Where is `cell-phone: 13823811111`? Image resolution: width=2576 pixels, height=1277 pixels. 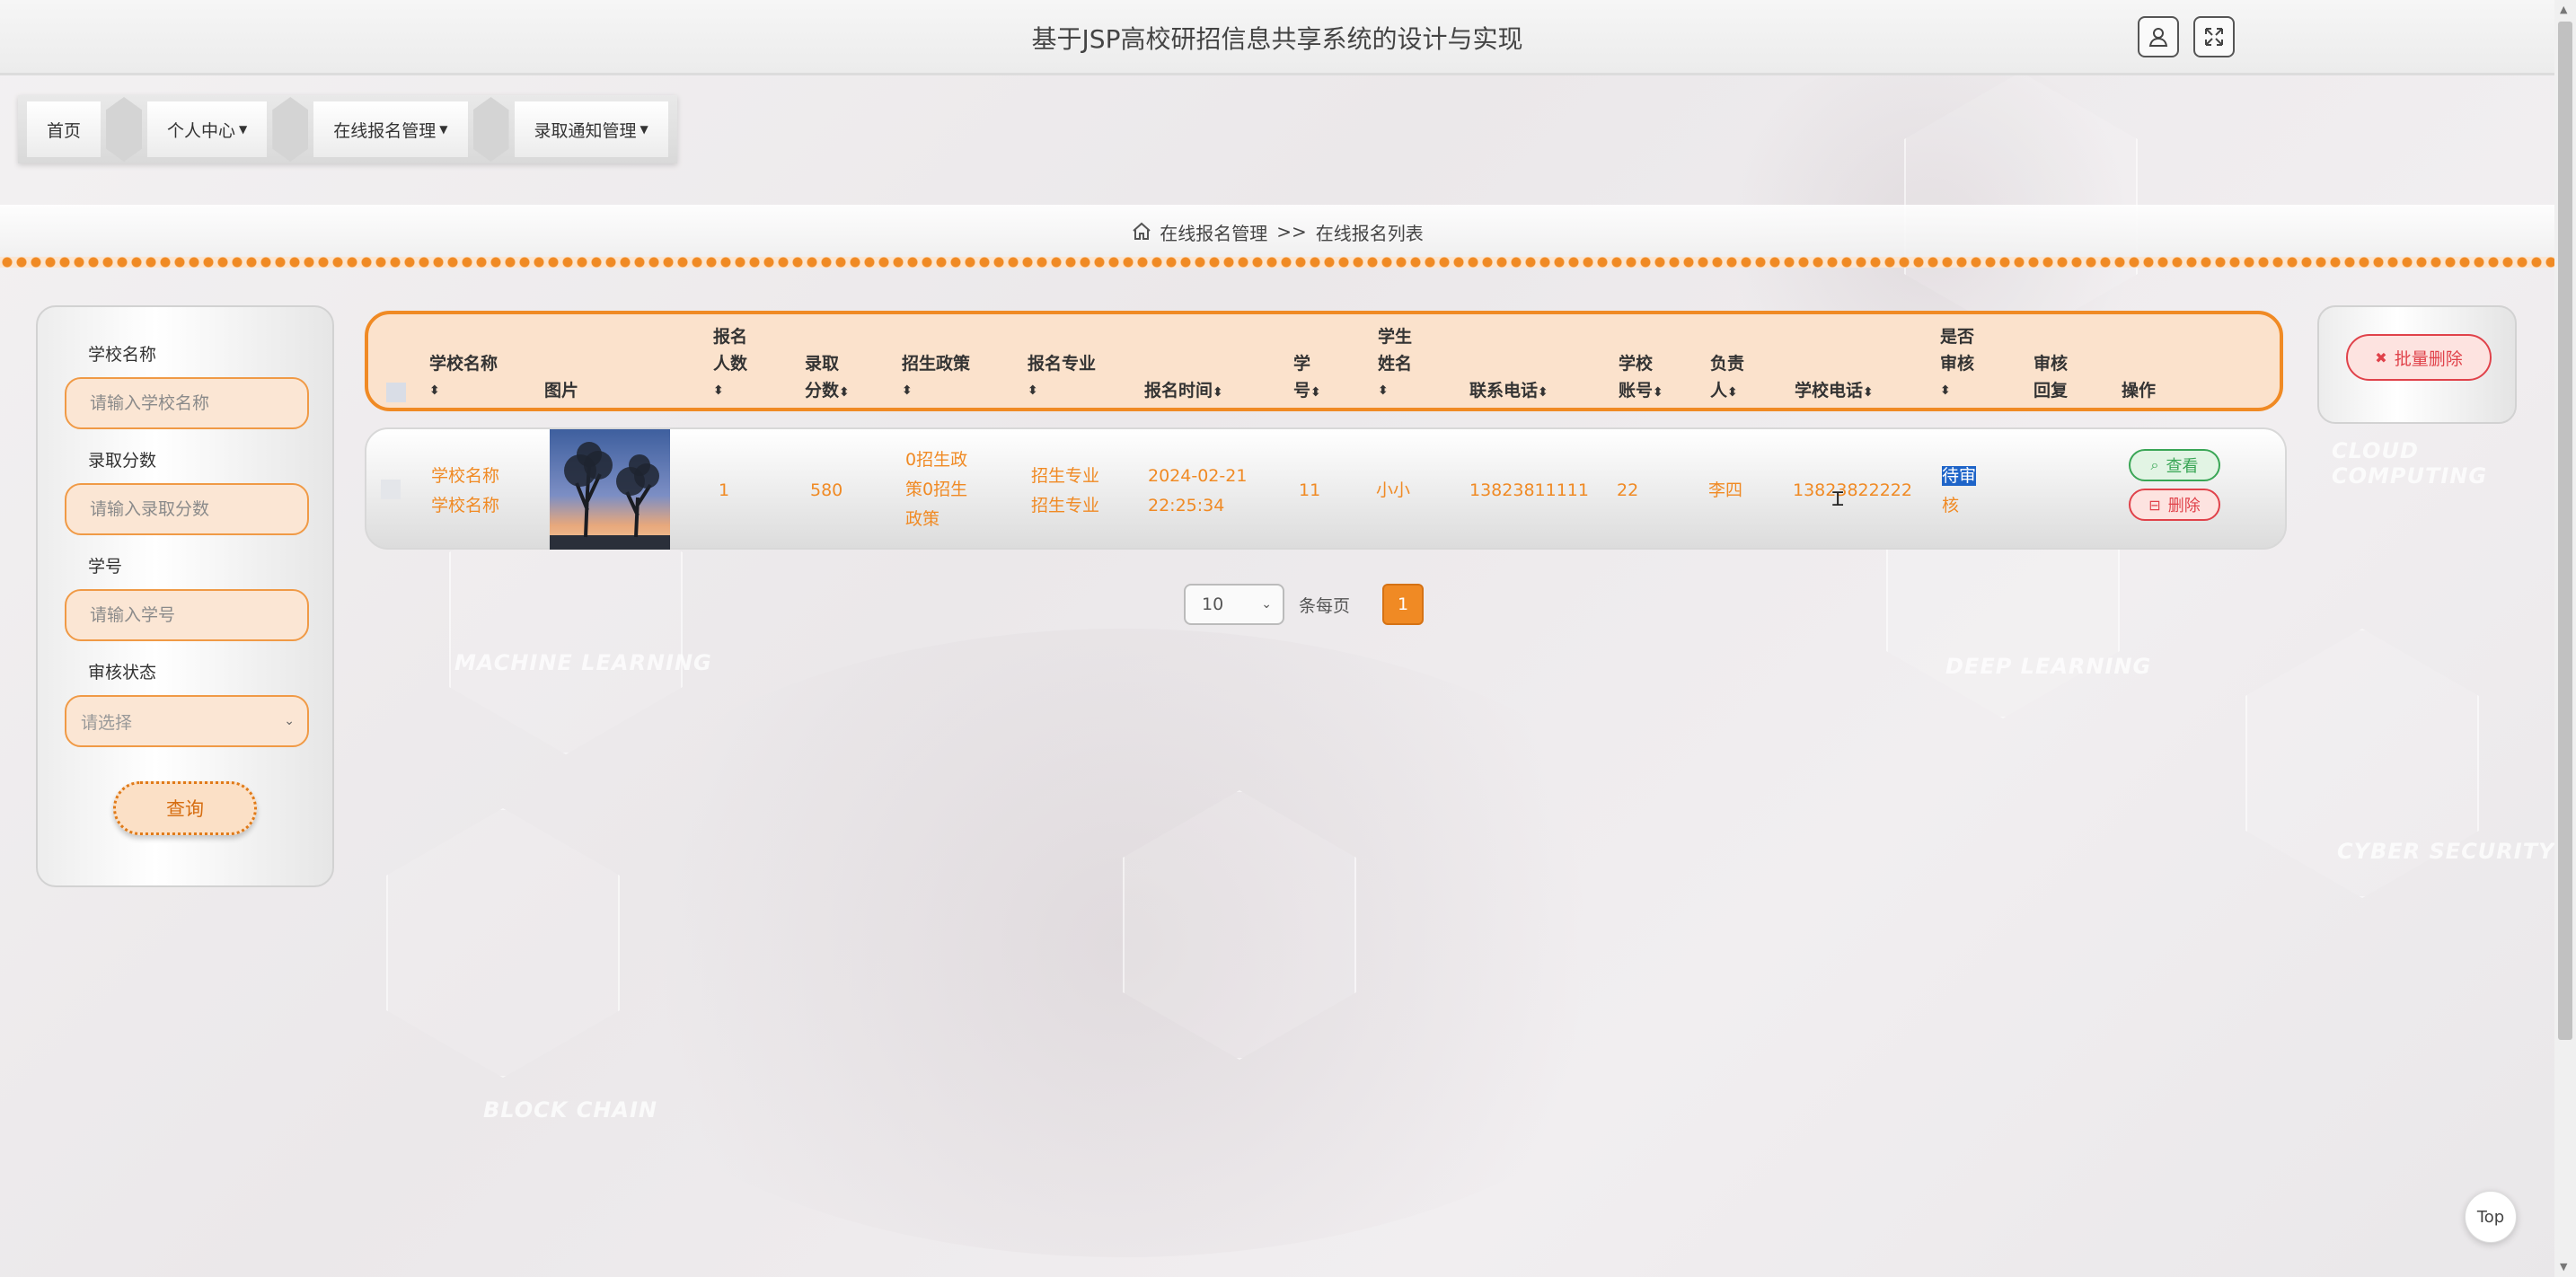
cell-phone: 13823811111 is located at coordinates (1529, 490).